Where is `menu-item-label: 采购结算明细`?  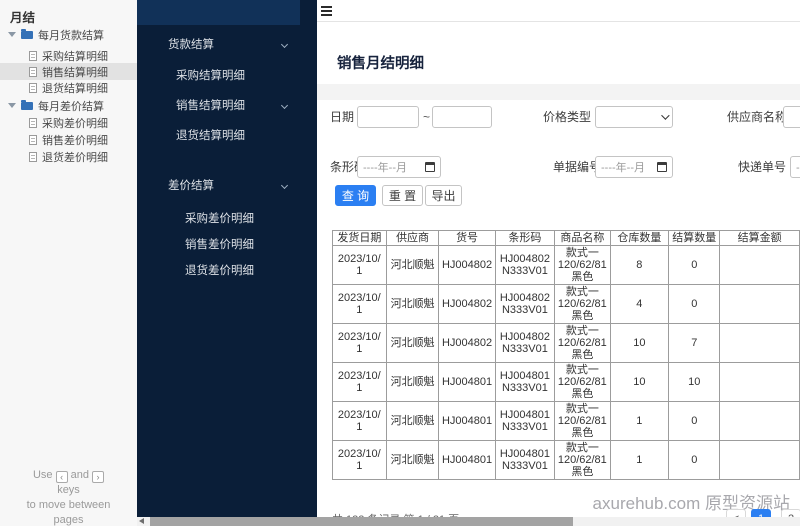 menu-item-label: 采购结算明细 is located at coordinates (210, 76).